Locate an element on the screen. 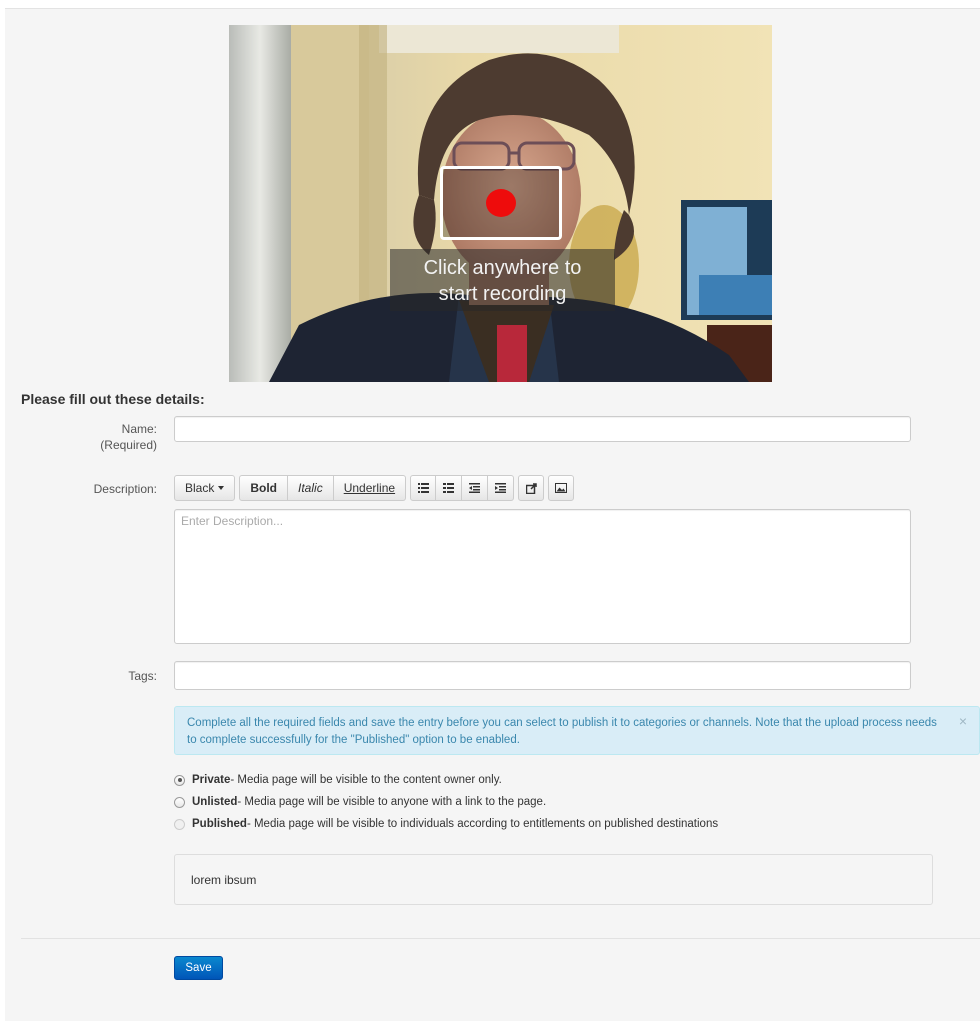 The height and width of the screenshot is (1021, 980). ordered-list-icon is located at coordinates (449, 488).